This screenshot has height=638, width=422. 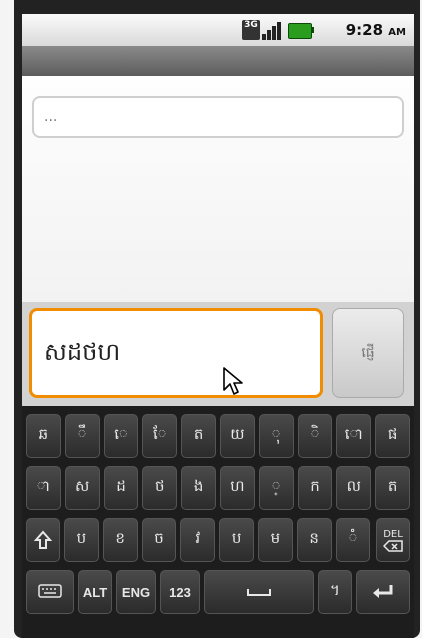 I want to click on alt-key: ALT, so click(x=95, y=592).